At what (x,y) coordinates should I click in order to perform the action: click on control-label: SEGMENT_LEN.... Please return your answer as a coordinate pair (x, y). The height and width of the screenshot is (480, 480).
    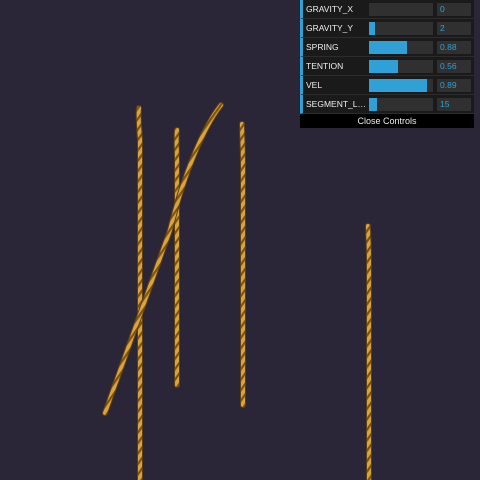
    Looking at the image, I should click on (337, 104).